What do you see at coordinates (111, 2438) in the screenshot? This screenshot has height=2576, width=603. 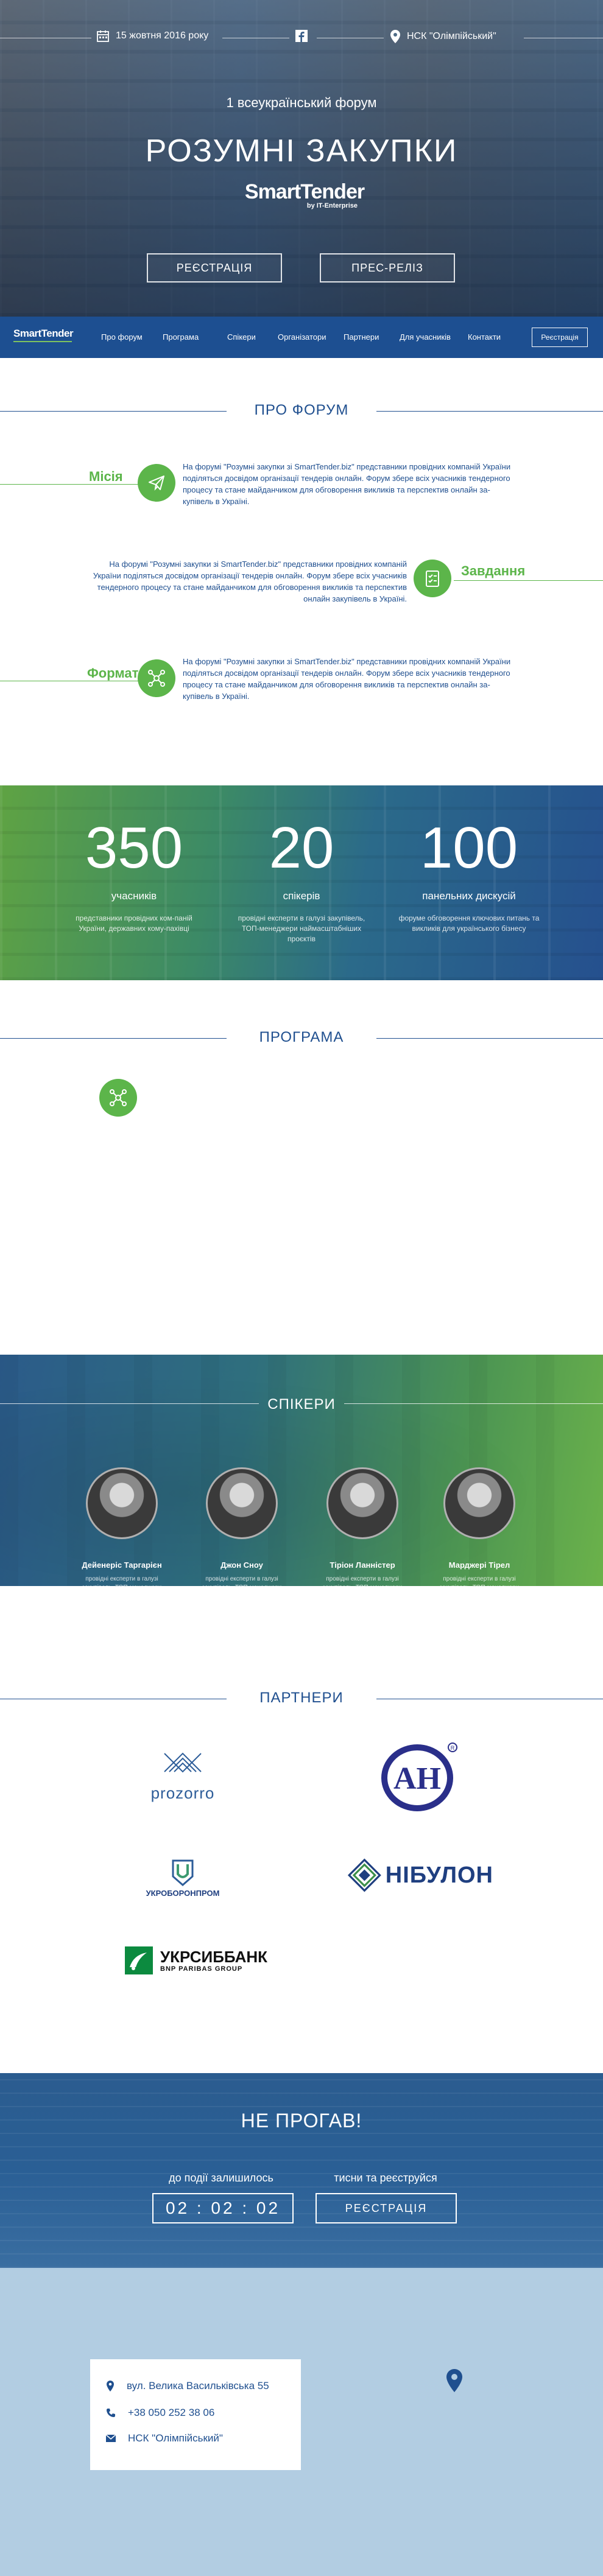 I see `mail-icon` at bounding box center [111, 2438].